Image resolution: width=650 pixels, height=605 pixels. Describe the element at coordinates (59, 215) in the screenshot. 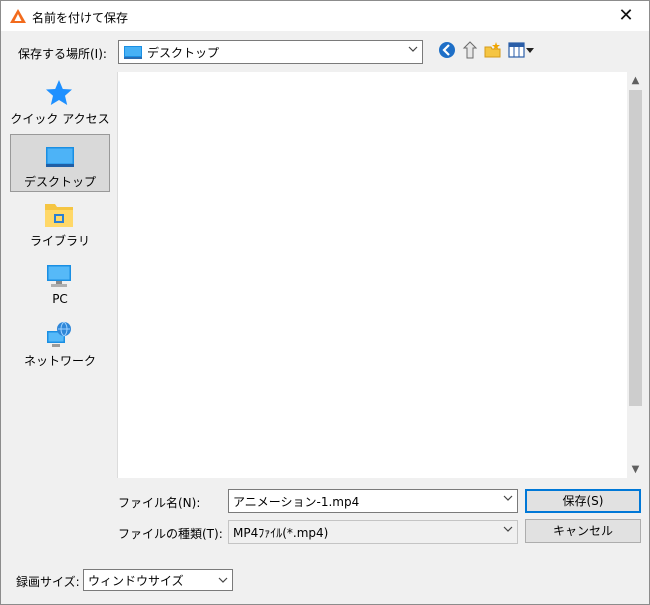

I see `library-icon` at that location.